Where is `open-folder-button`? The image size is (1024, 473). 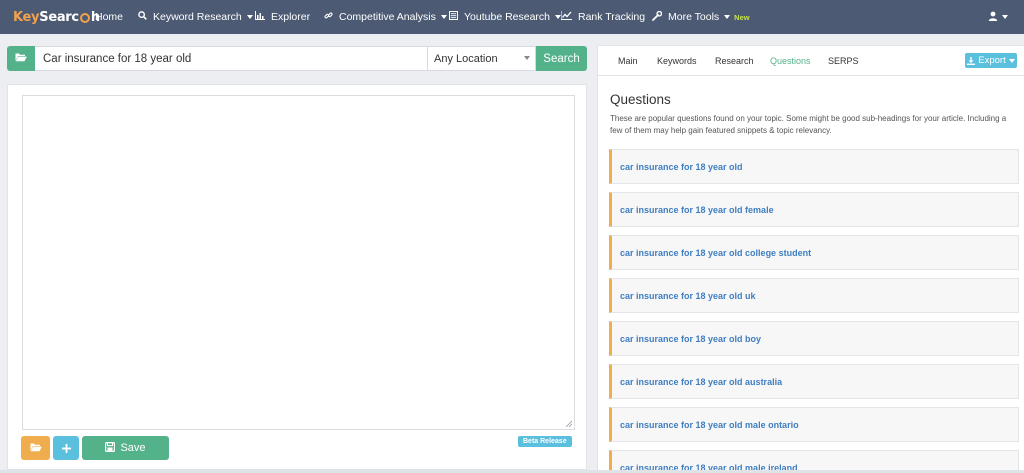 open-folder-button is located at coordinates (21, 58).